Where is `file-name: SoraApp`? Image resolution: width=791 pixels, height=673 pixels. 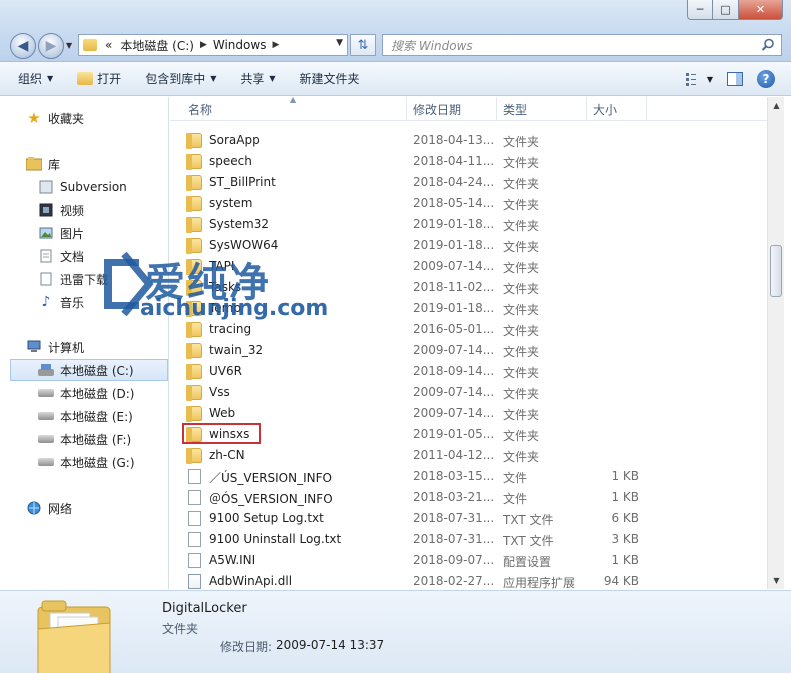 file-name: SoraApp is located at coordinates (234, 140).